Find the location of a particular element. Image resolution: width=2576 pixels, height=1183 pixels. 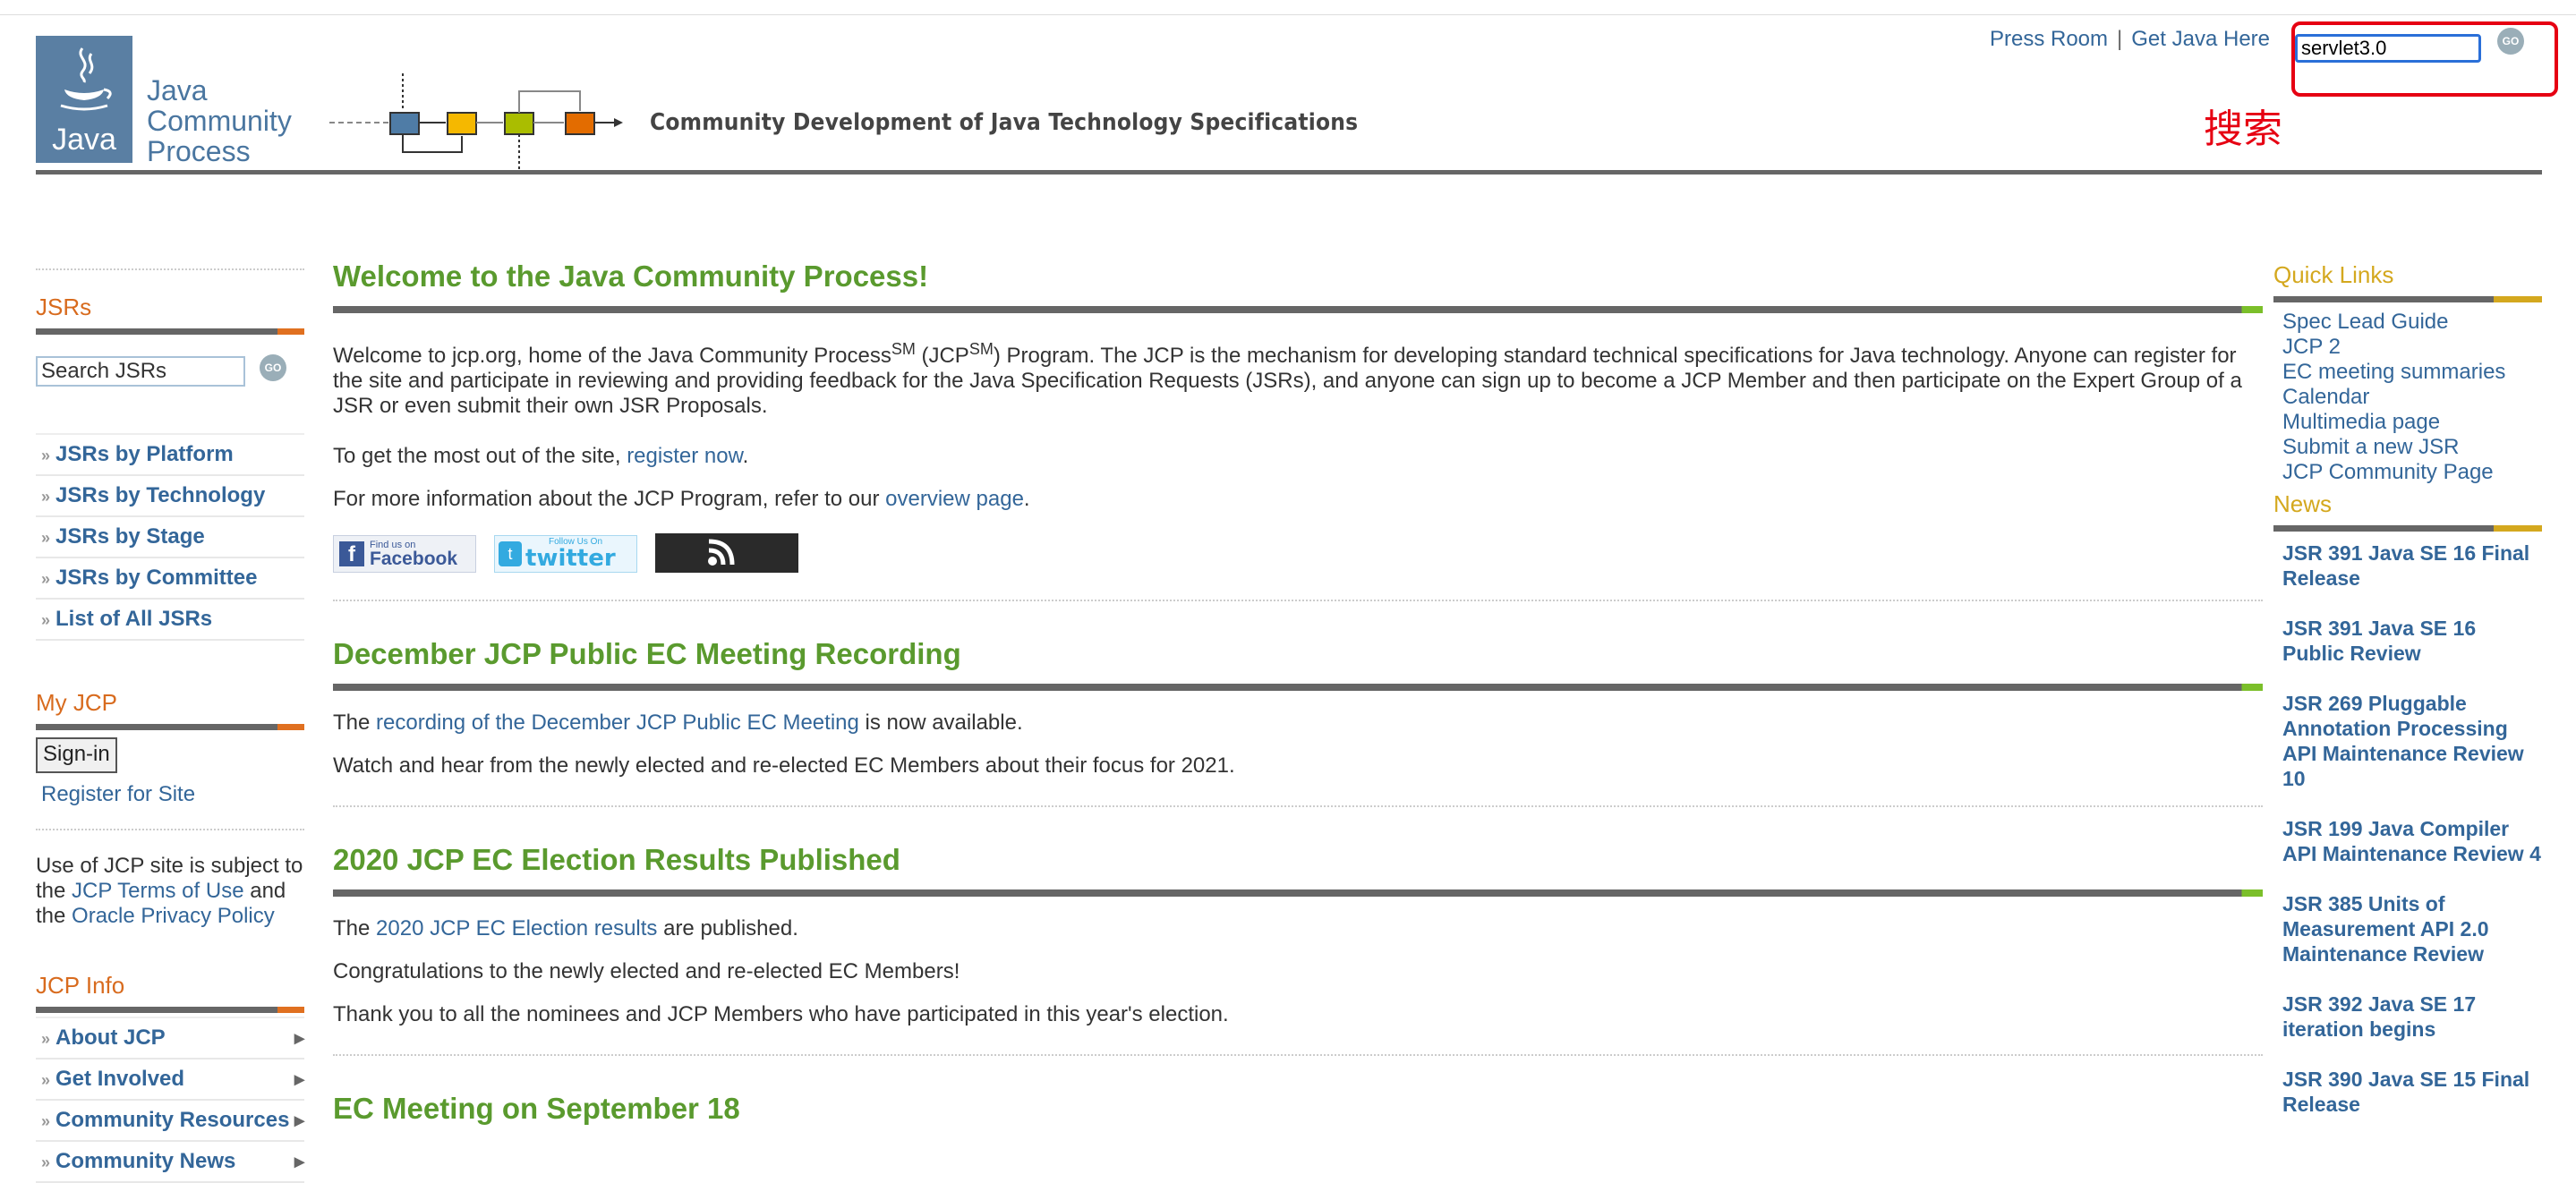

quick-link-submit-jsr: Submit a new JSR is located at coordinates (2412, 447).